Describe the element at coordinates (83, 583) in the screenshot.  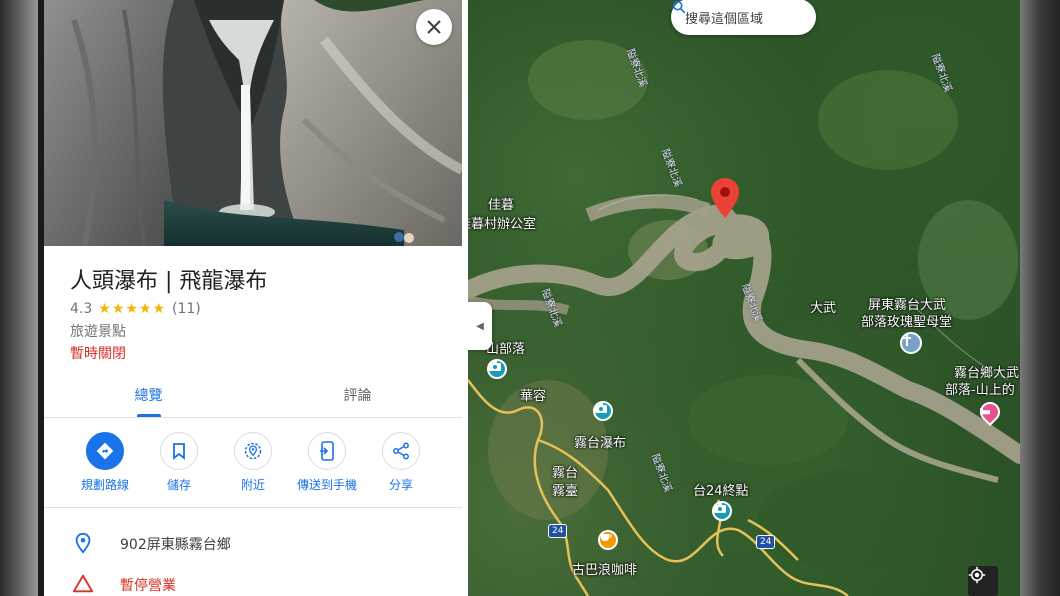
I see `warning-icon` at that location.